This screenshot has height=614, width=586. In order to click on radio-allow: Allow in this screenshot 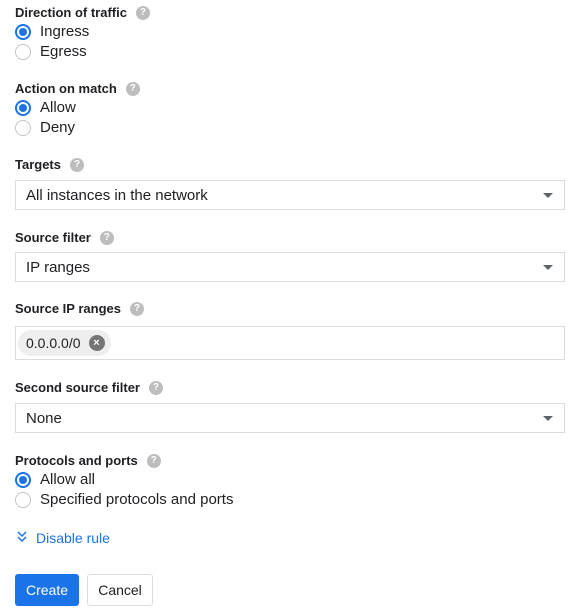, I will do `click(45, 107)`.